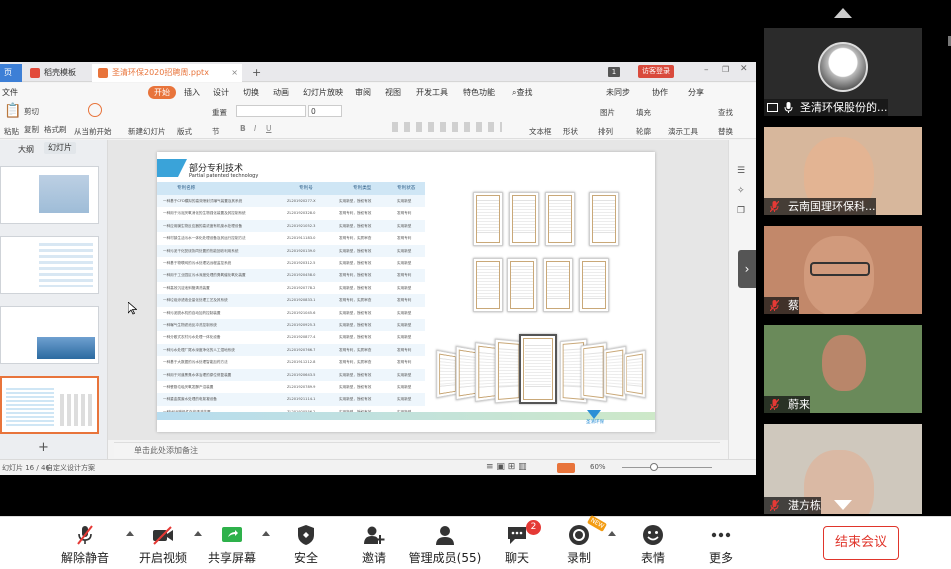 The image size is (951, 569). What do you see at coordinates (774, 404) in the screenshot?
I see `mic-muted-icon` at bounding box center [774, 404].